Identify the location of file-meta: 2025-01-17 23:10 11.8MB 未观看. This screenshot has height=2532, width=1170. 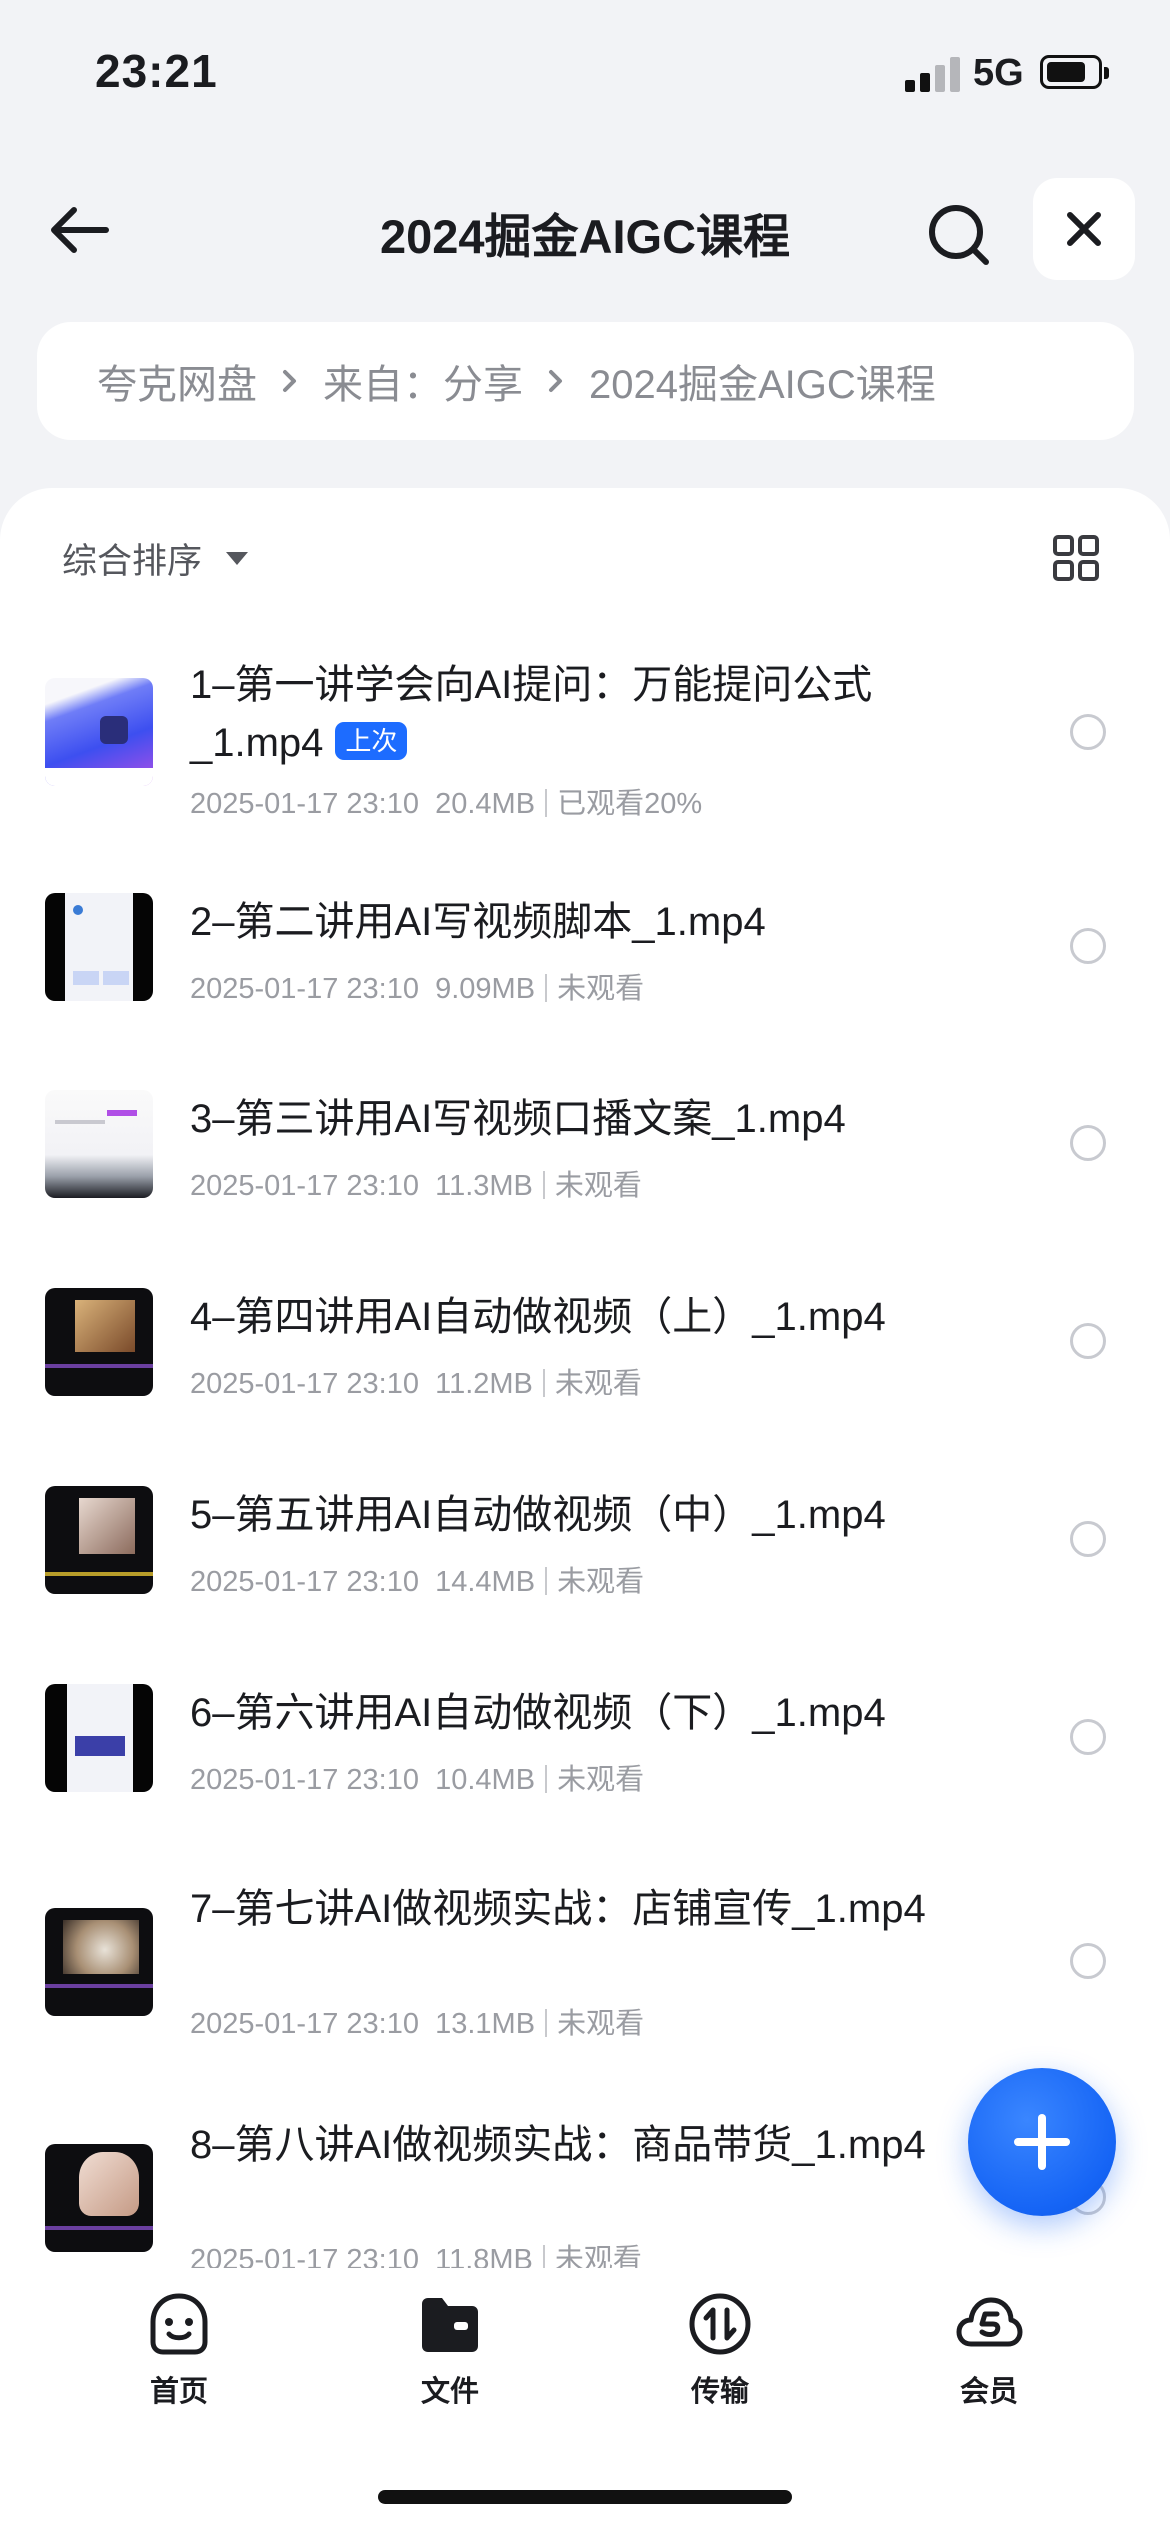
(416, 2252).